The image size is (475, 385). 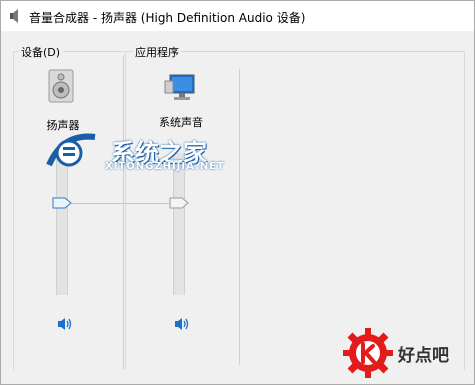 I want to click on speaker-device-icon, so click(x=61, y=87).